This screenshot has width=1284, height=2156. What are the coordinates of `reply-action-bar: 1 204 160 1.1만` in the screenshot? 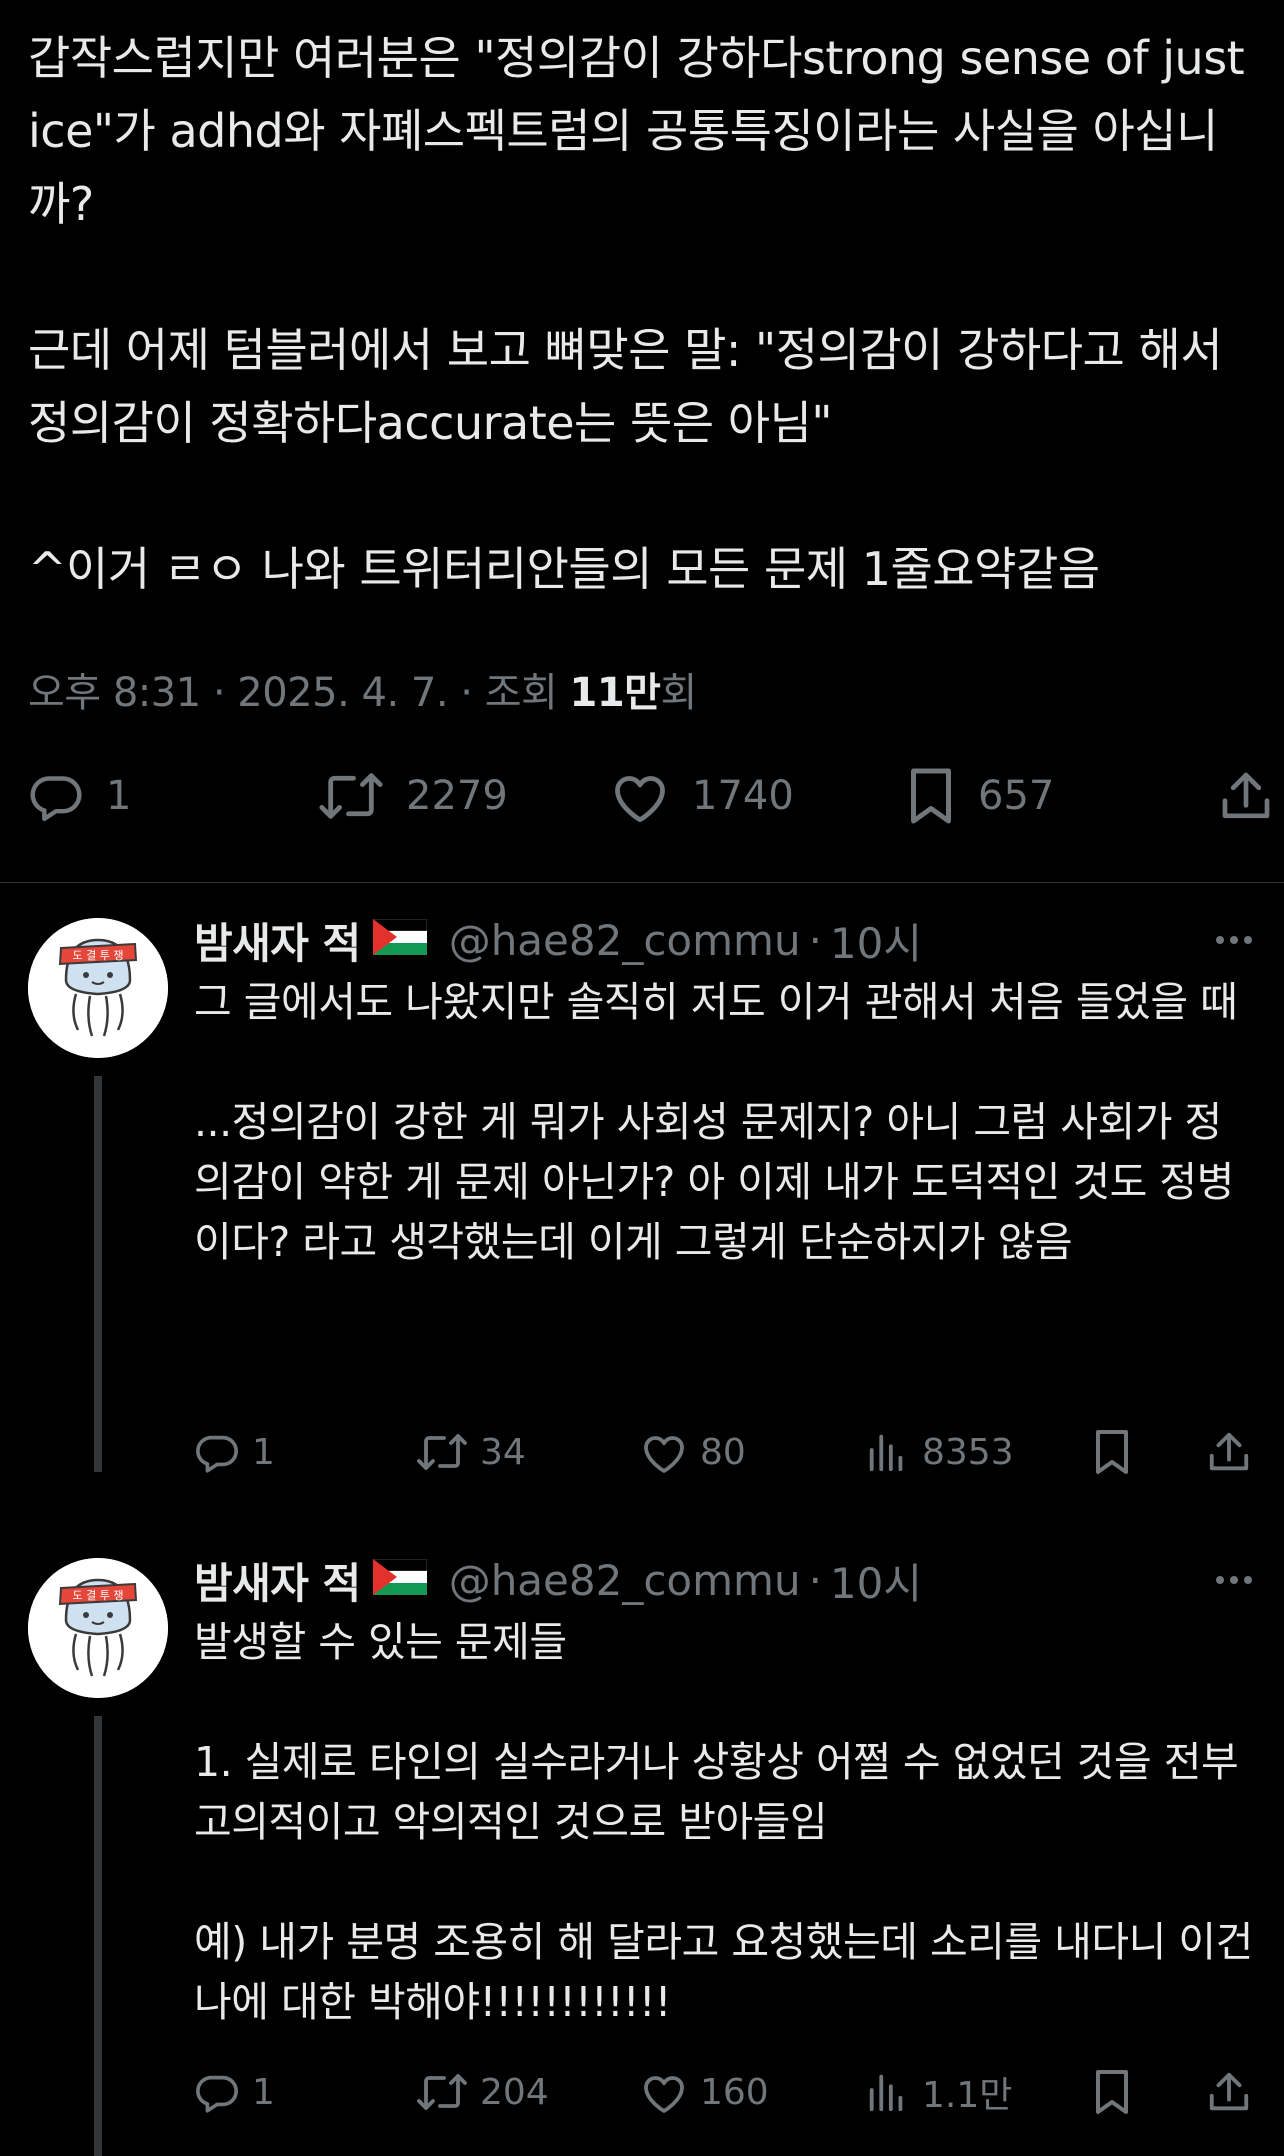 It's located at (725, 2092).